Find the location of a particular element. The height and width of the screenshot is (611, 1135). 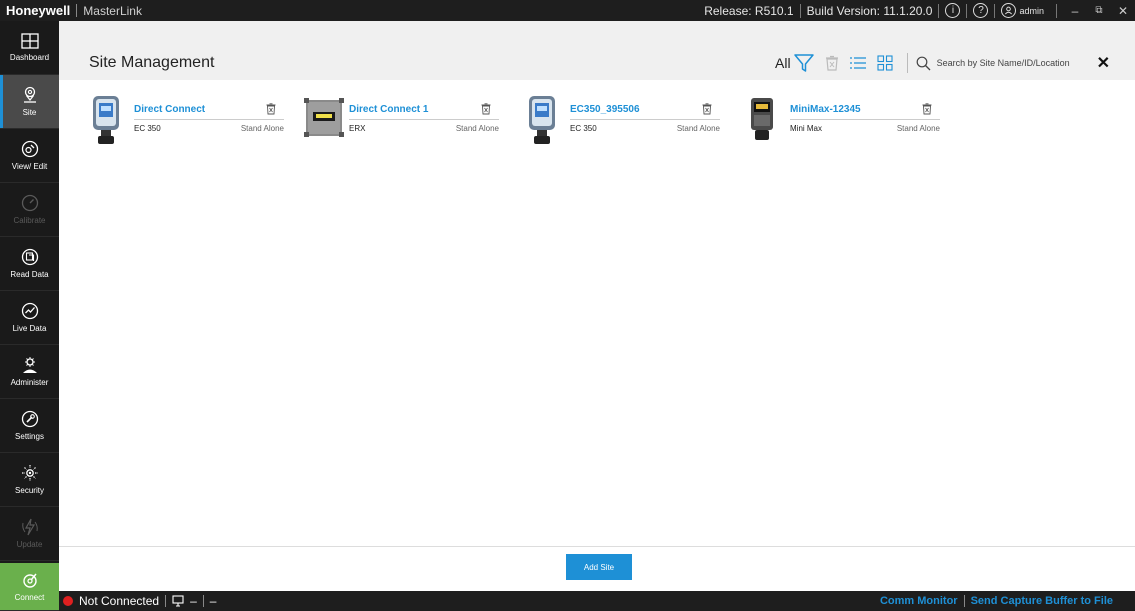

sidebar-item-live-data: Live Data is located at coordinates (29, 318).